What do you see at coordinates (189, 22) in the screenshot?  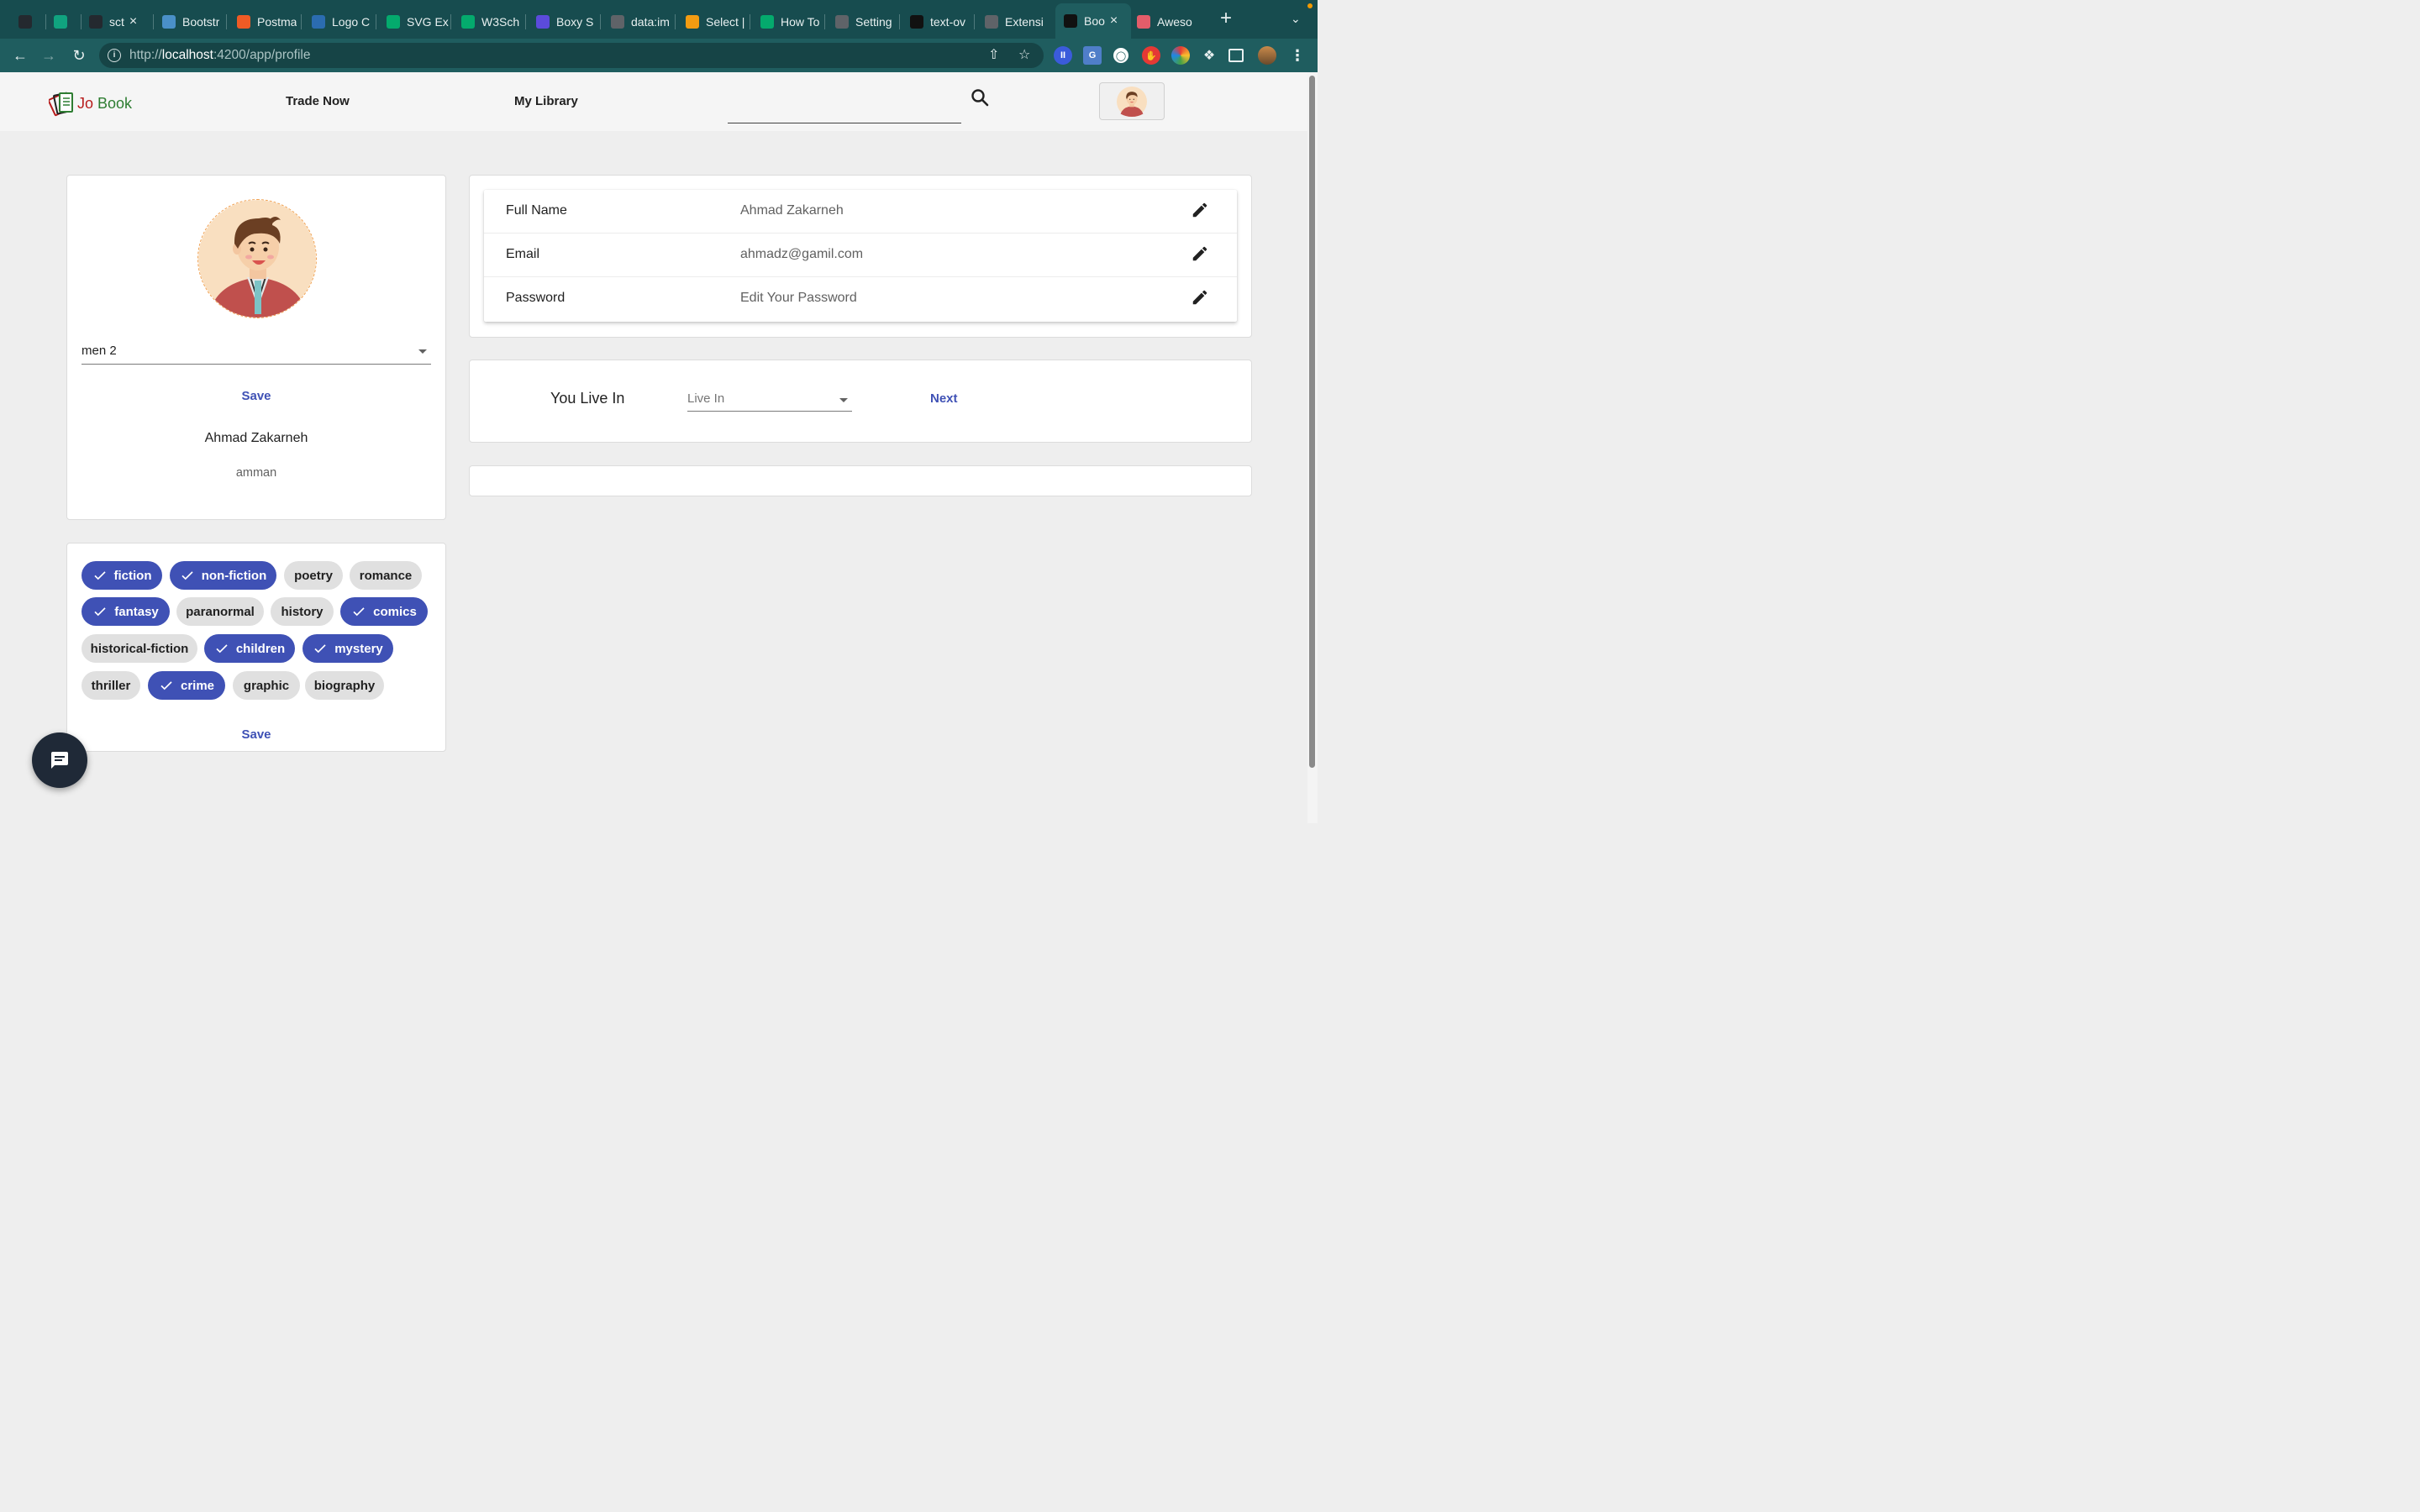 I see `browser-tab: Bootstr` at bounding box center [189, 22].